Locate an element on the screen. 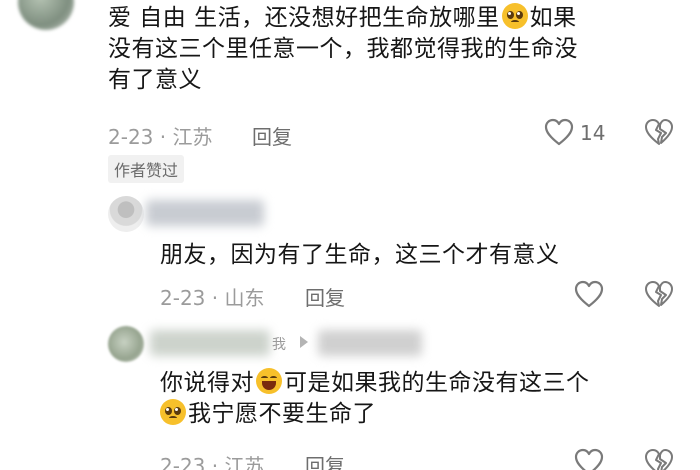 This screenshot has height=470, width=700. comment-1-reply-button: 回复 is located at coordinates (272, 135).